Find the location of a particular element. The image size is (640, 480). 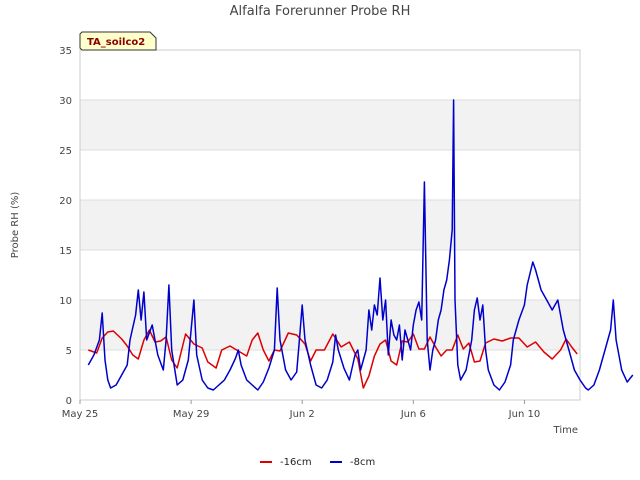

badge-text: TA_soilco2 is located at coordinates (116, 42).